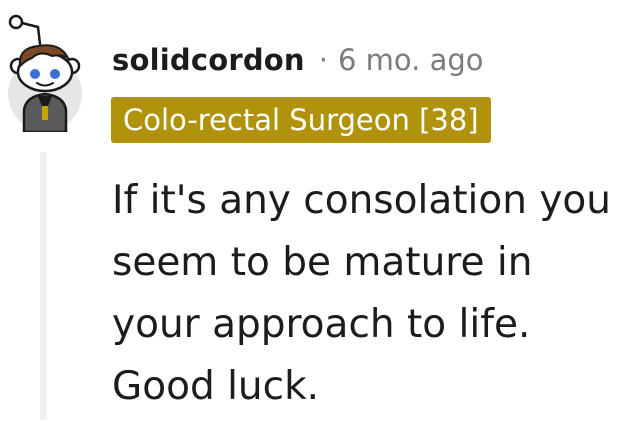 This screenshot has height=422, width=635. Describe the element at coordinates (411, 60) in the screenshot. I see `comment-timestamp: 6 mo. ago` at that location.